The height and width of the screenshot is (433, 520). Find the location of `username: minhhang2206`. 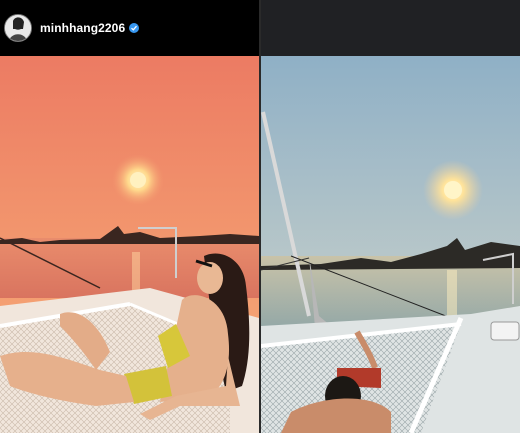

username: minhhang2206 is located at coordinates (82, 28).